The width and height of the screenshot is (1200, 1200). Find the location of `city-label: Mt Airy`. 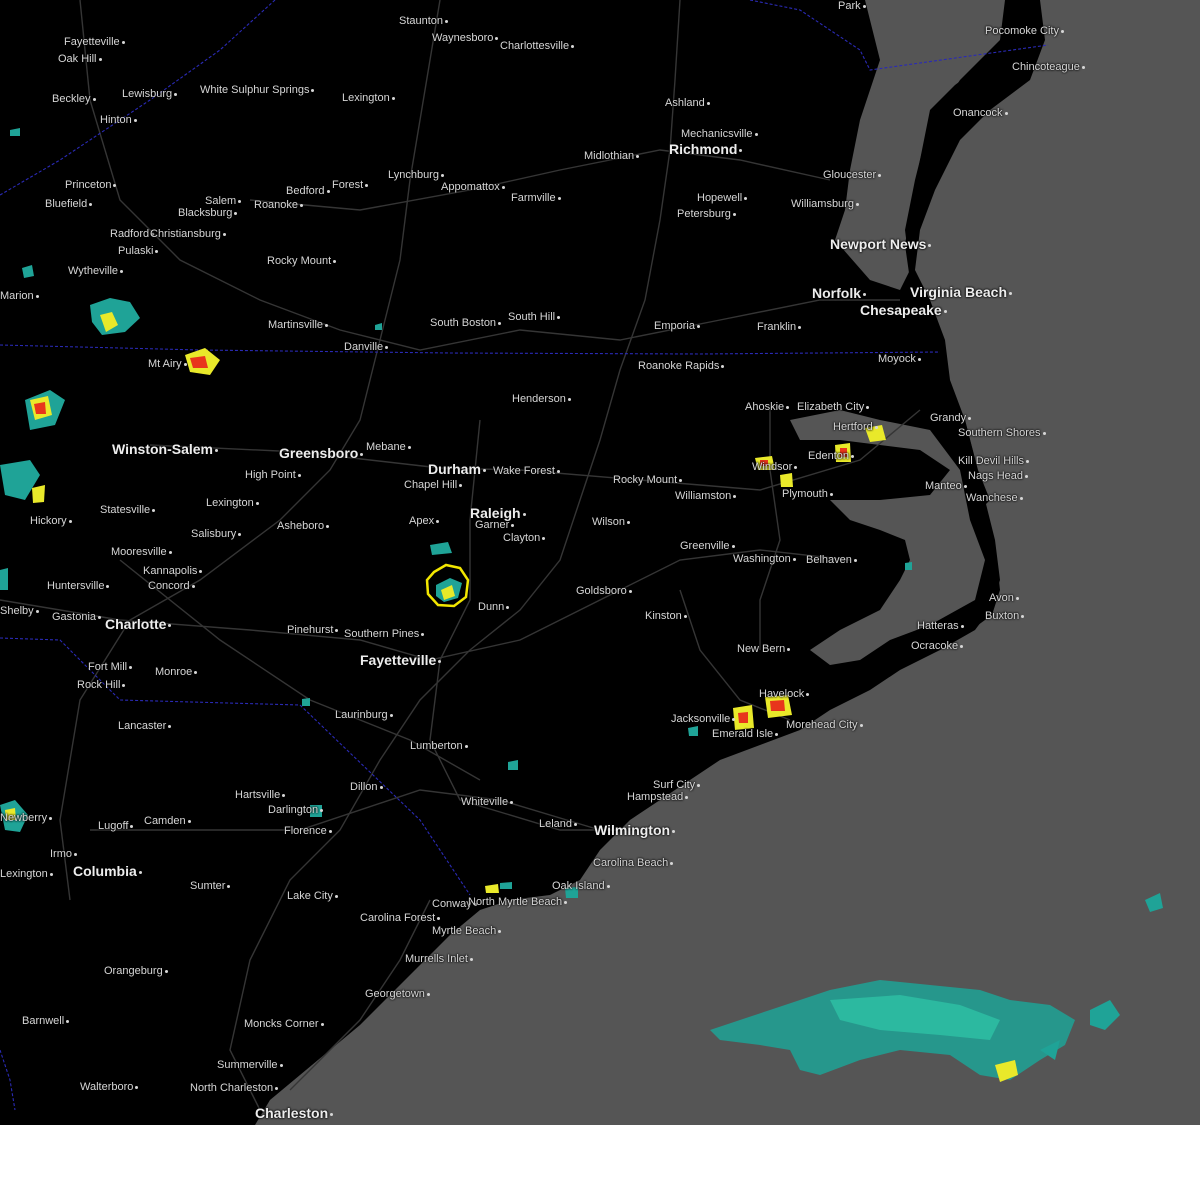

city-label: Mt Airy is located at coordinates (168, 364).